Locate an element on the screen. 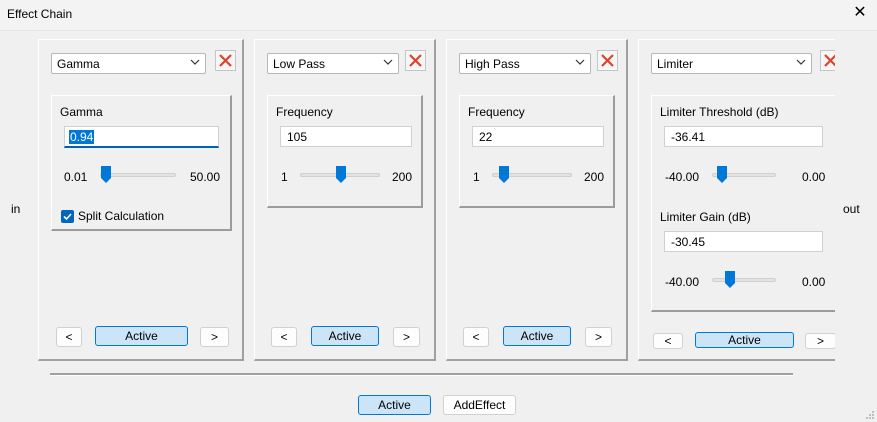  effect-type-select: High Pass is located at coordinates (525, 63).